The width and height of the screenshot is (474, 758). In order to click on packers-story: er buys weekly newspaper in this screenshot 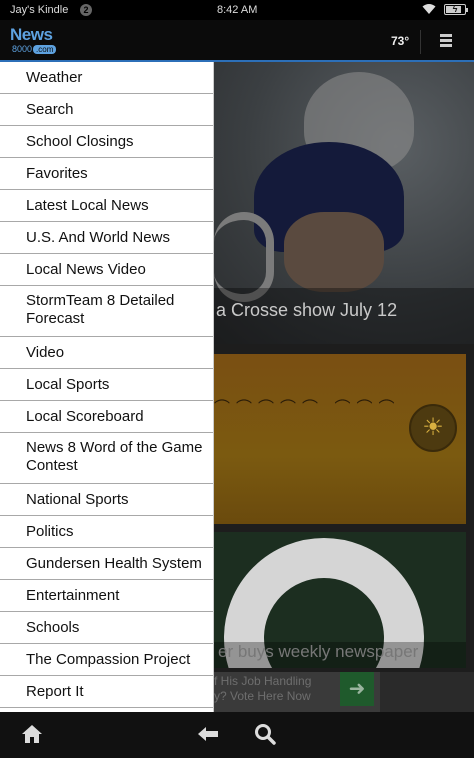, I will do `click(340, 600)`.